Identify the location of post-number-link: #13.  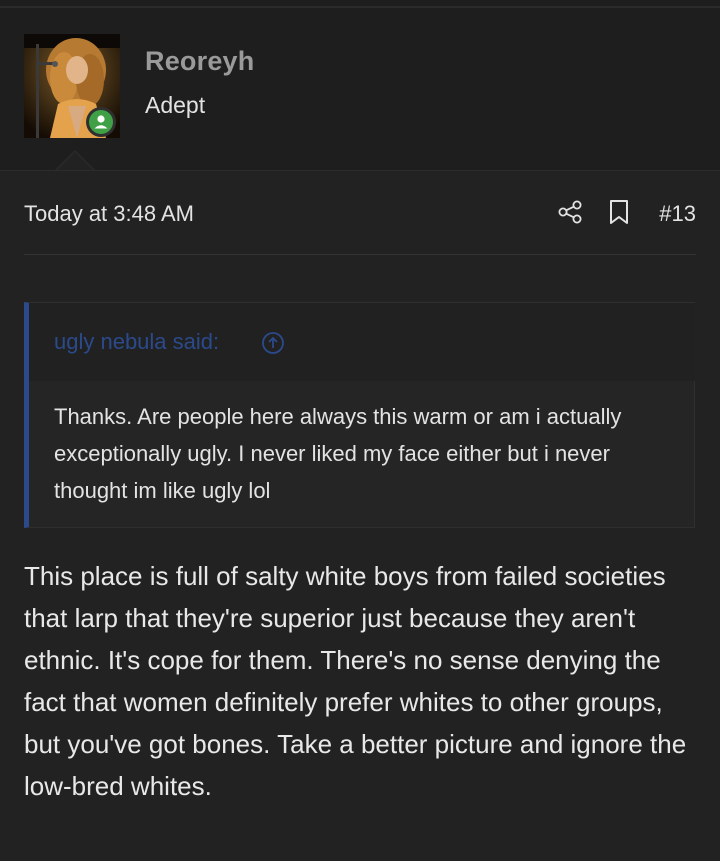
(677, 214).